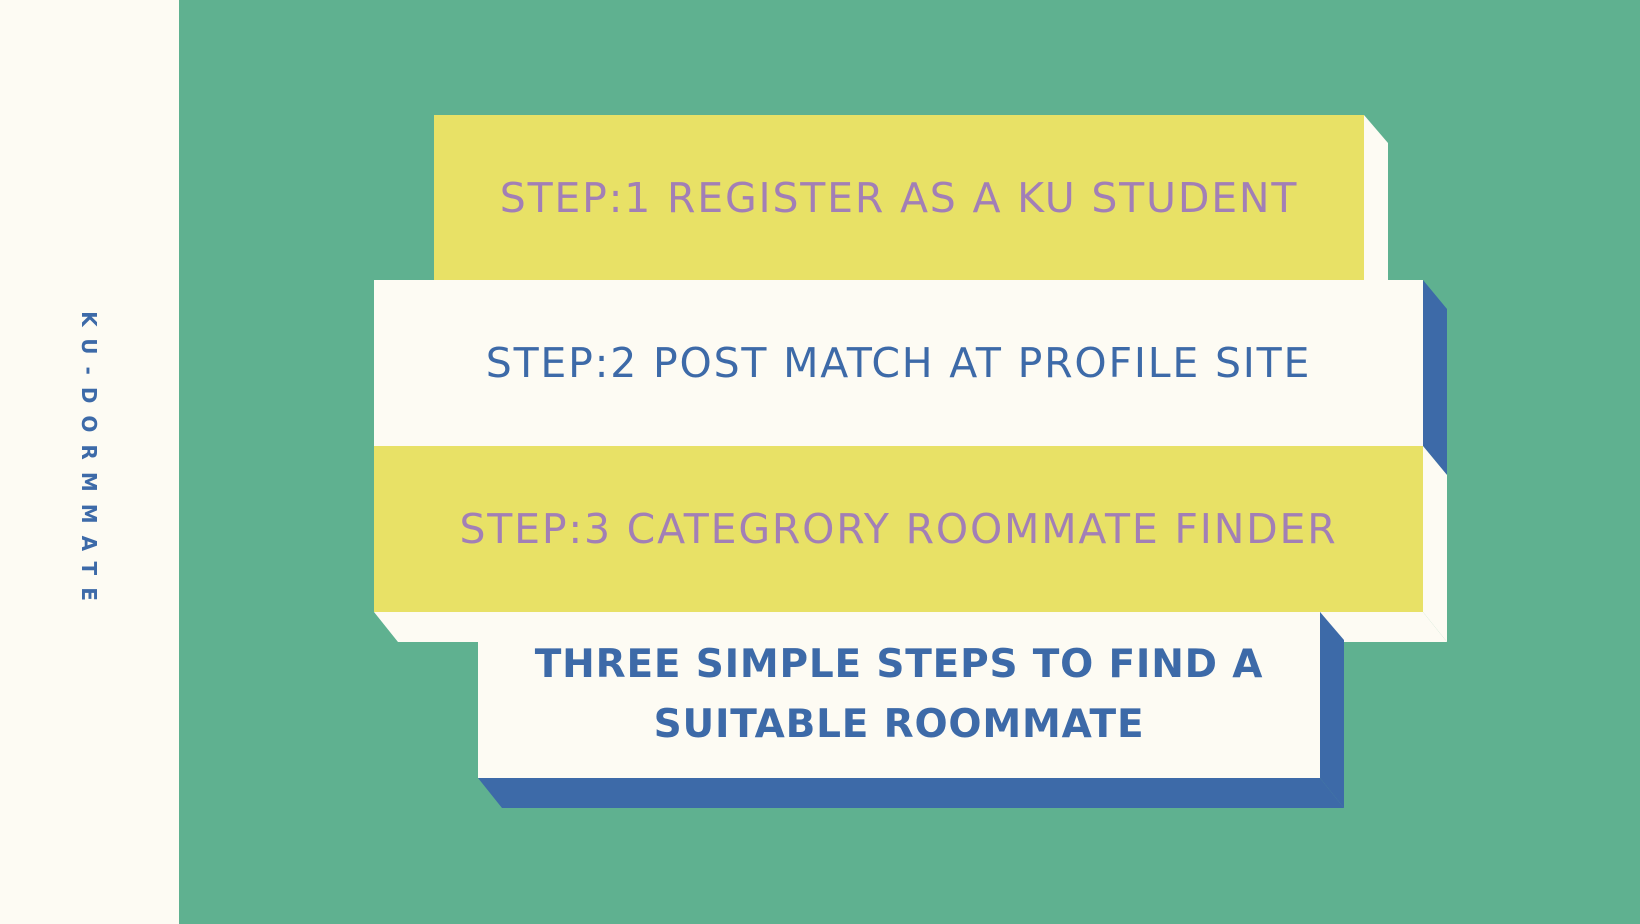 This screenshot has height=924, width=1640. Describe the element at coordinates (1435, 544) in the screenshot. I see `step3-side-face` at that location.